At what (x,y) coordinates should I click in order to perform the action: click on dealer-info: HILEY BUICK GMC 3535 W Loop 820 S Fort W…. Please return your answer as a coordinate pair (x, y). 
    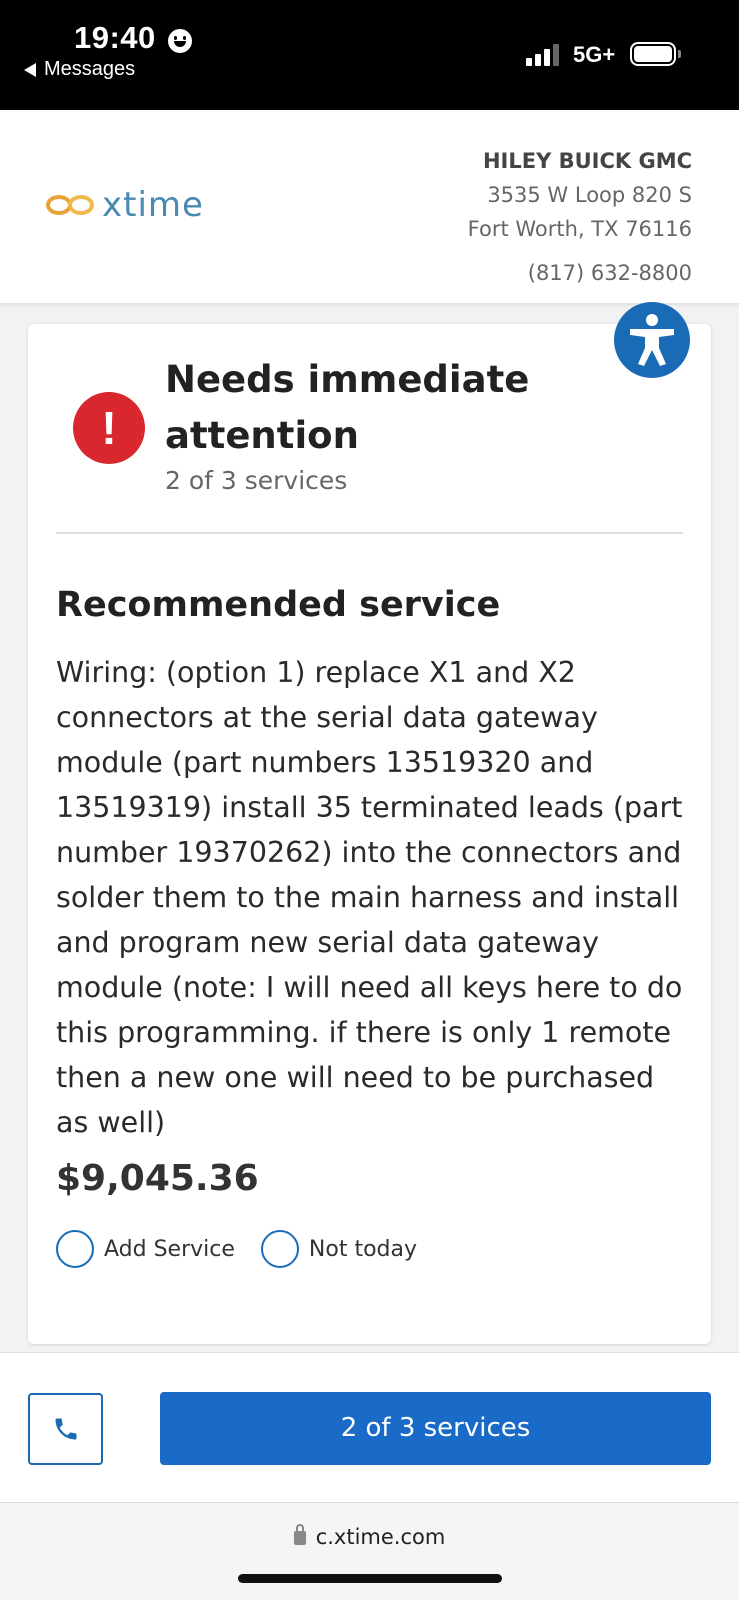
    Looking at the image, I should click on (580, 217).